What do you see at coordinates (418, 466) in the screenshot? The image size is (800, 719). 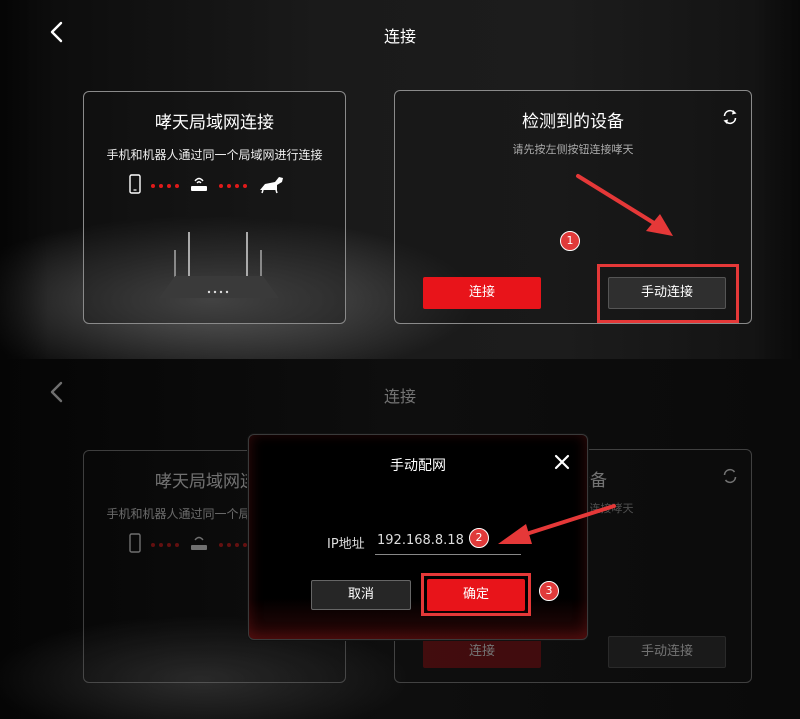 I see `dialog-title: 手动配网` at bounding box center [418, 466].